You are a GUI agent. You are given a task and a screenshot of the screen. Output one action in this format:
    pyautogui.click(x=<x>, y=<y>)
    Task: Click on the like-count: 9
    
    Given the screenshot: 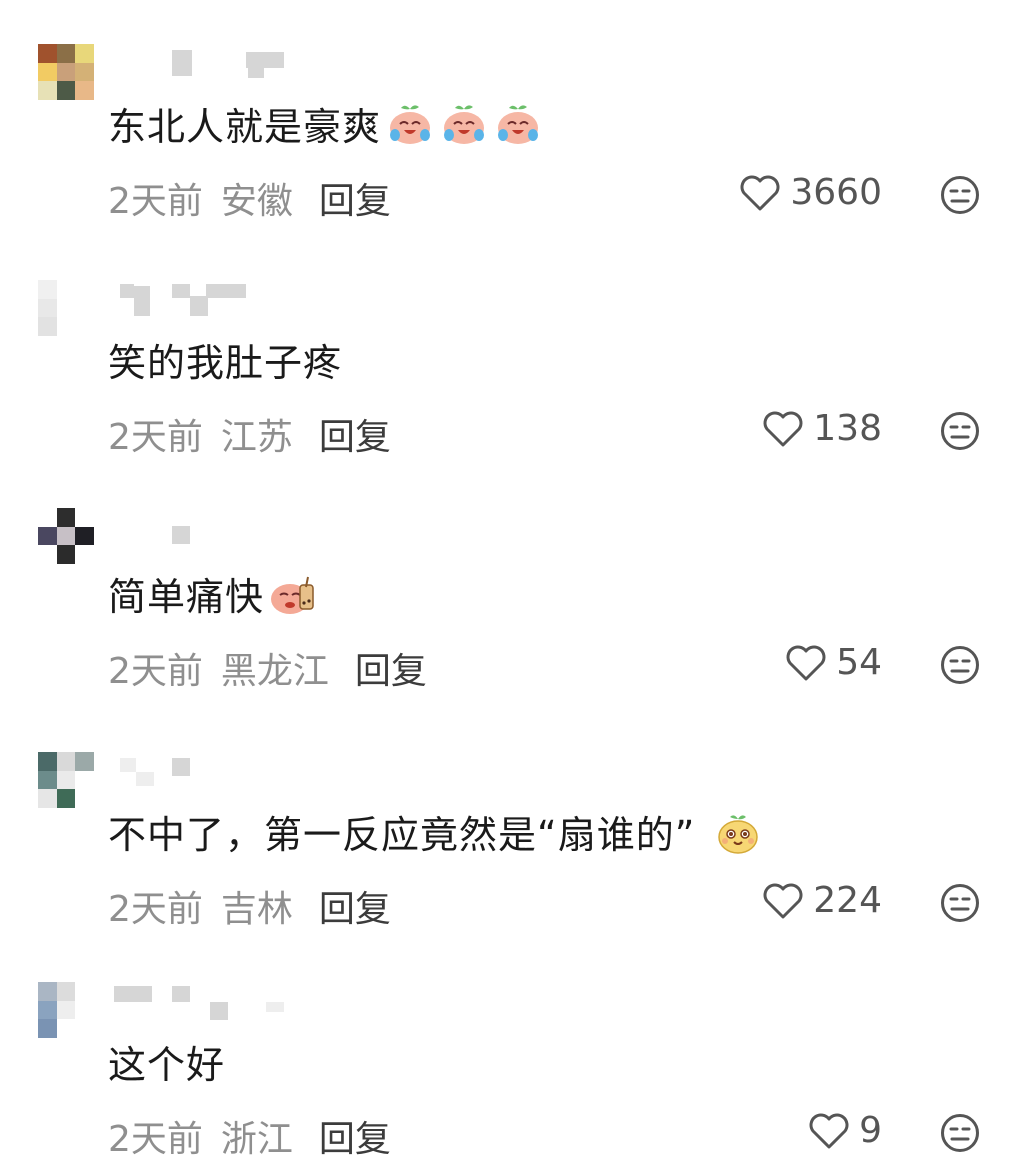 What is the action you would take?
    pyautogui.click(x=870, y=1130)
    